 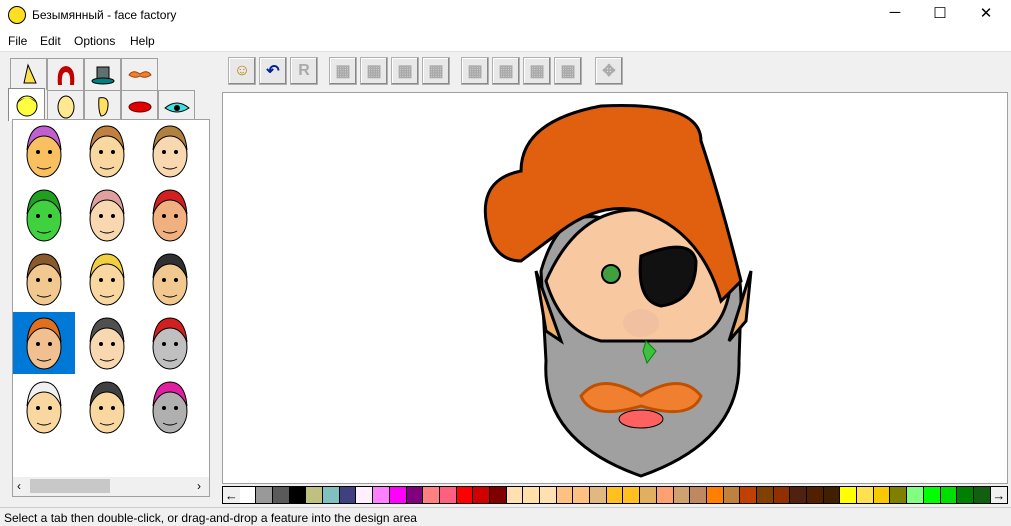 I want to click on window-title: Безымянный - face factory, so click(x=104, y=15).